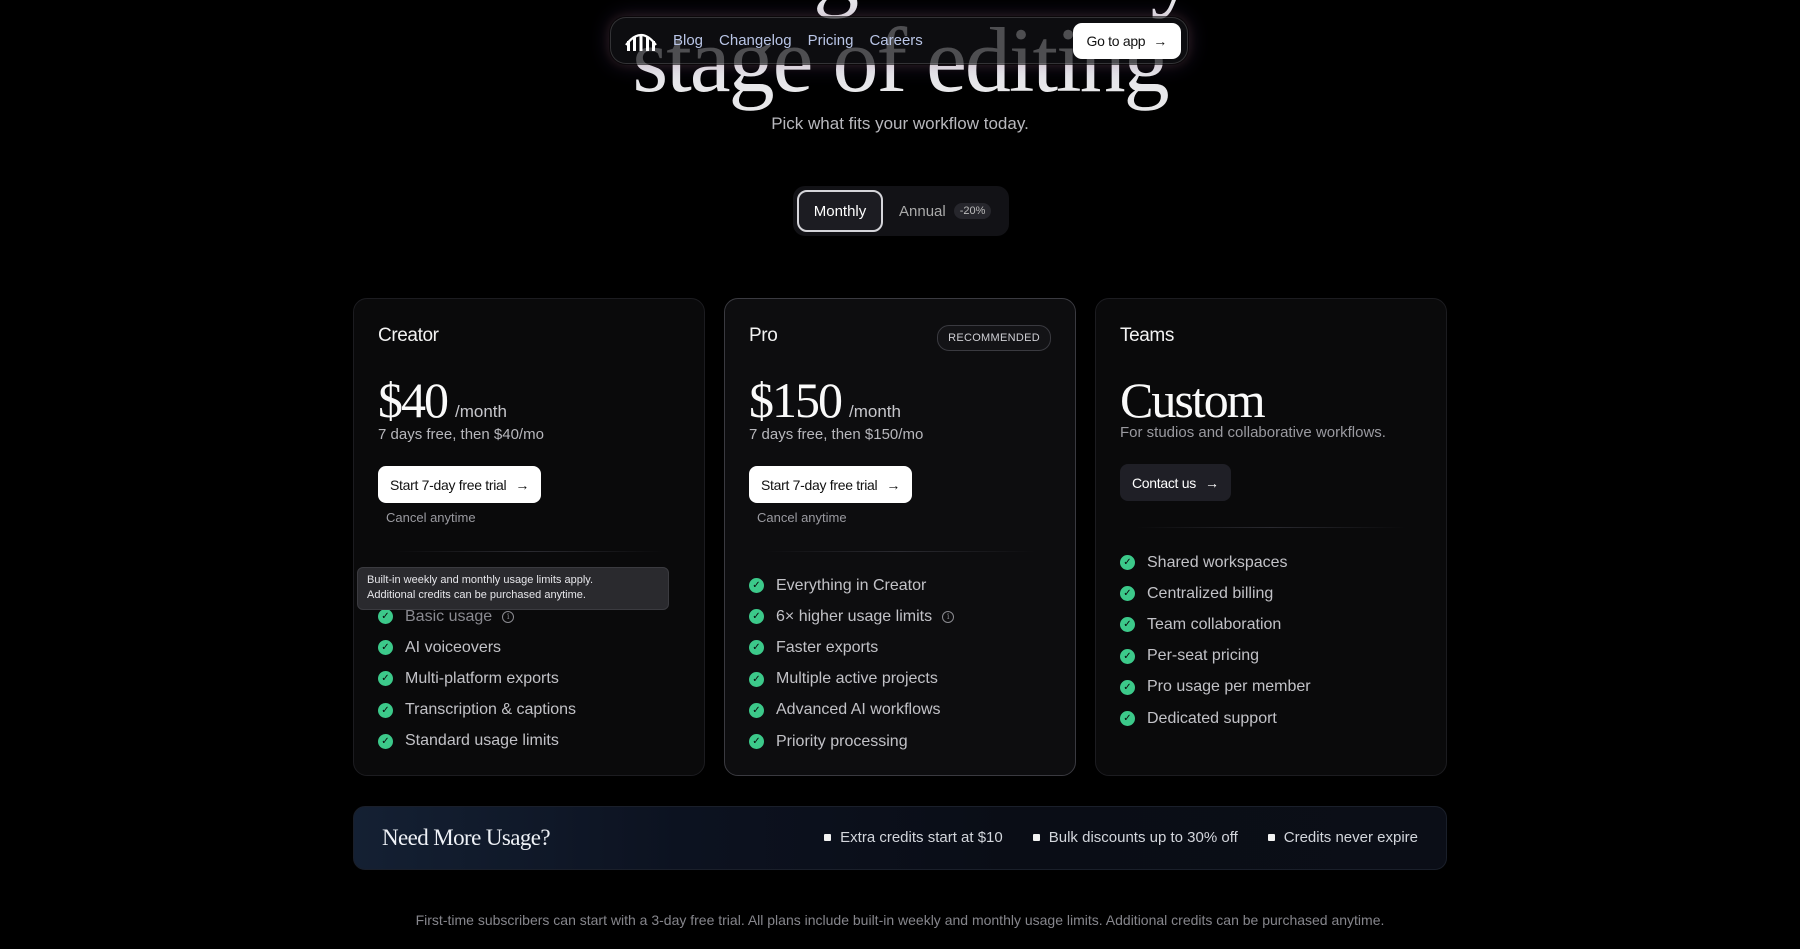 This screenshot has height=949, width=1800. I want to click on list-item: ✓ 6× higher usage limits i, so click(852, 616).